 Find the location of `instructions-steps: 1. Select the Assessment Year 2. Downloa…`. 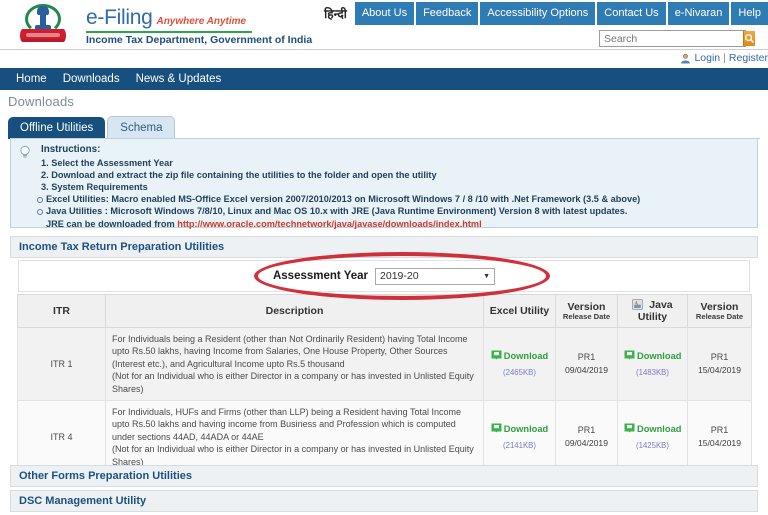

instructions-steps: 1. Select the Assessment Year 2. Downloa… is located at coordinates (396, 175).